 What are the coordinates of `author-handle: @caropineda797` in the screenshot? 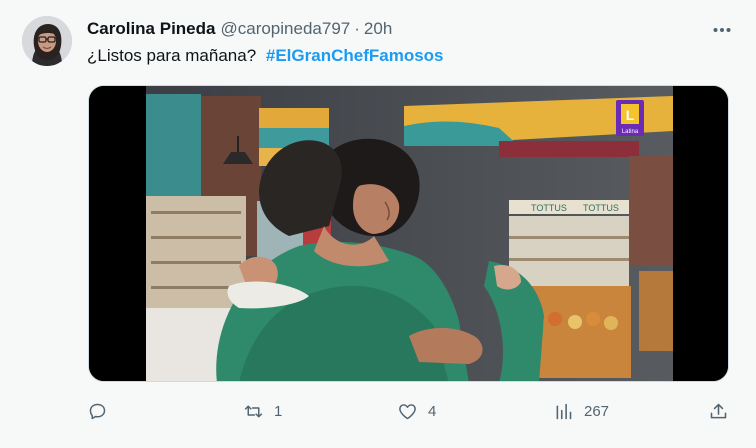 It's located at (285, 29).